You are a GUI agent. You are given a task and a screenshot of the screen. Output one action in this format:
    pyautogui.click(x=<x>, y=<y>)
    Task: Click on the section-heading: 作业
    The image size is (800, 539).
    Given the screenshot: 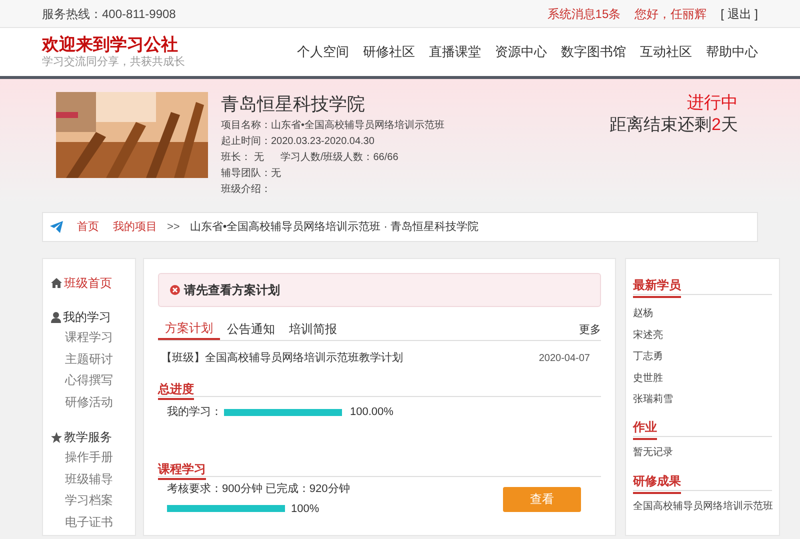 What is the action you would take?
    pyautogui.click(x=645, y=429)
    